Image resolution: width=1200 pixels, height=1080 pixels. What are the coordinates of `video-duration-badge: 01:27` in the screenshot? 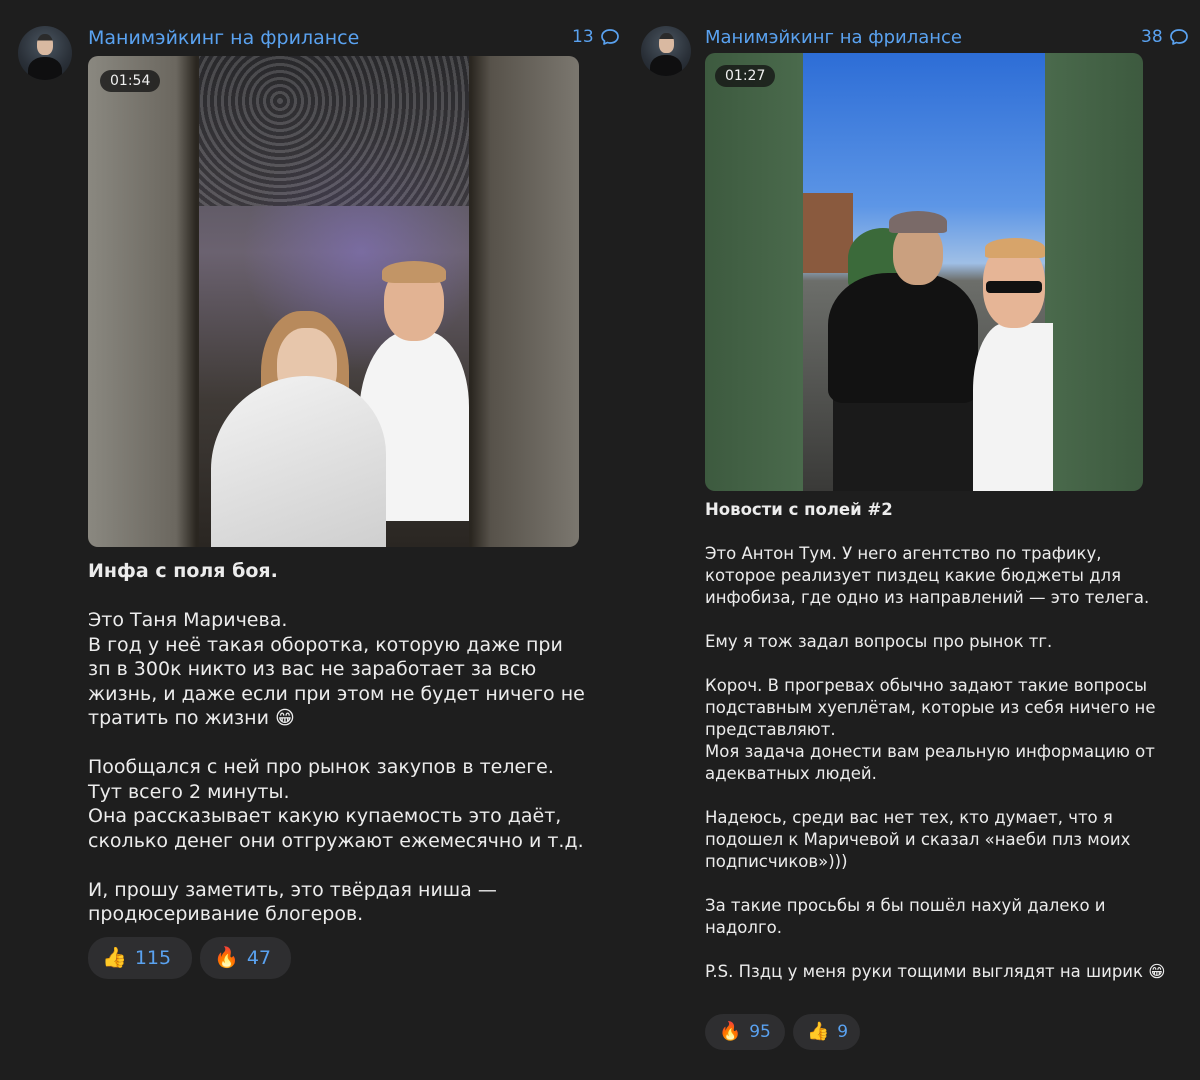 It's located at (745, 76).